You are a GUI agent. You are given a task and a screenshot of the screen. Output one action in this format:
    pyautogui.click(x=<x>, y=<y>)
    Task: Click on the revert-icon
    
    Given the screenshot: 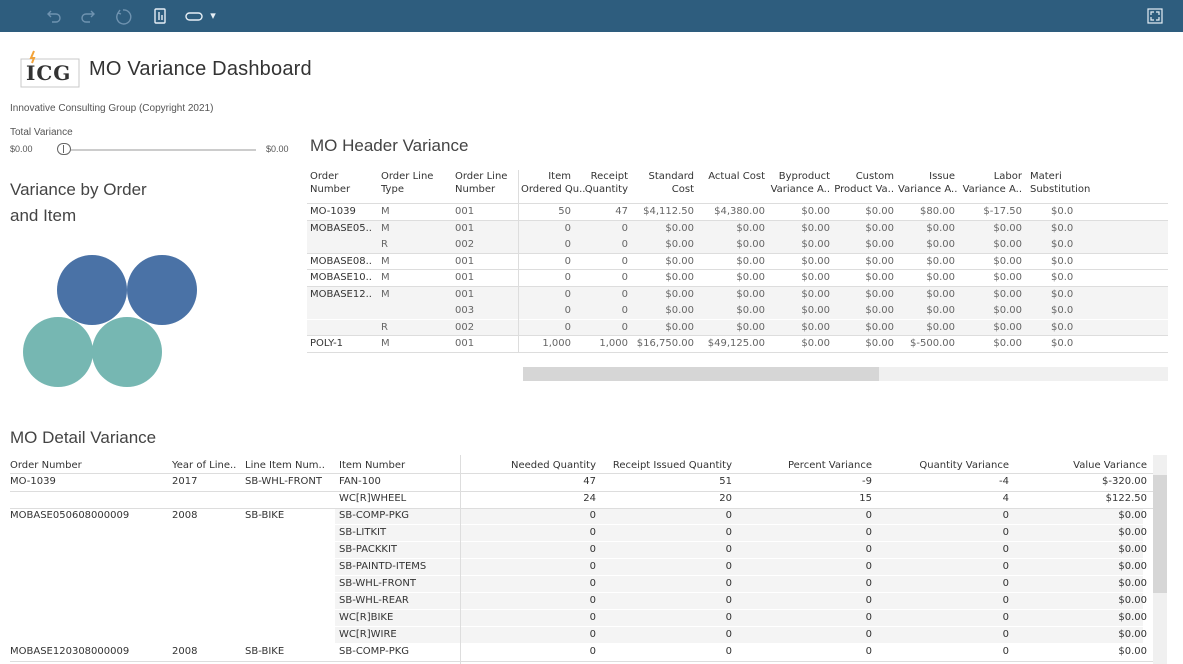 What is the action you would take?
    pyautogui.click(x=124, y=16)
    